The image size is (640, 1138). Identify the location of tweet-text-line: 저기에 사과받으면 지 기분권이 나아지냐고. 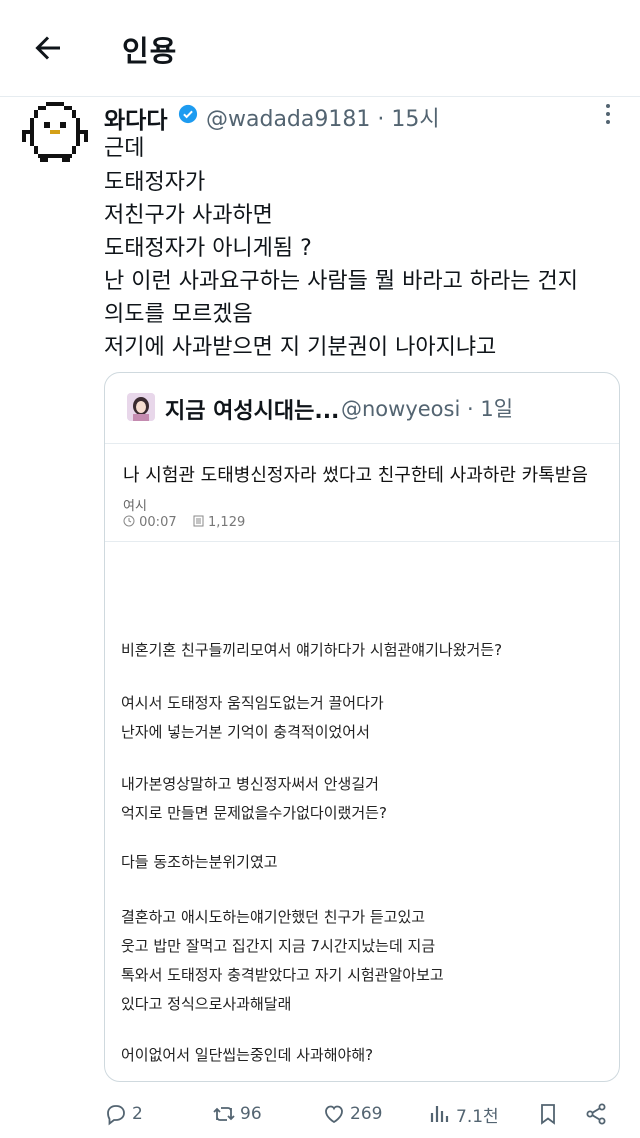
(300, 347).